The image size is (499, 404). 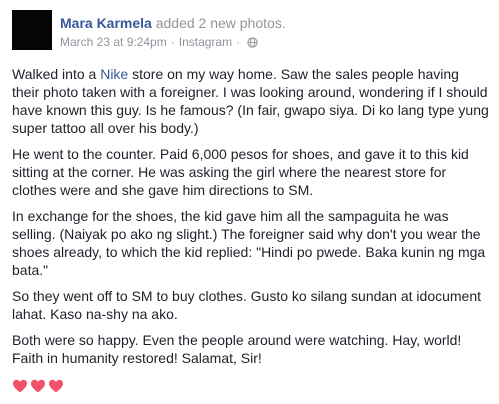 I want to click on paragraph-text: Walked into a, so click(x=56, y=74).